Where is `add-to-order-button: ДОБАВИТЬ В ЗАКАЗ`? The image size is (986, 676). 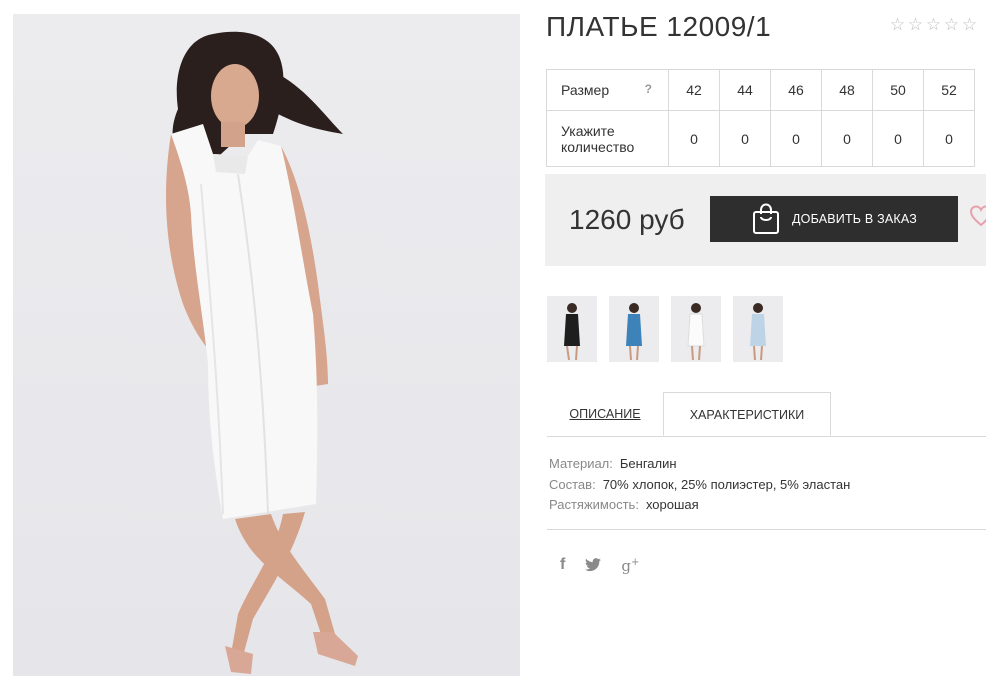
add-to-order-button: ДОБАВИТЬ В ЗАКАЗ is located at coordinates (834, 219).